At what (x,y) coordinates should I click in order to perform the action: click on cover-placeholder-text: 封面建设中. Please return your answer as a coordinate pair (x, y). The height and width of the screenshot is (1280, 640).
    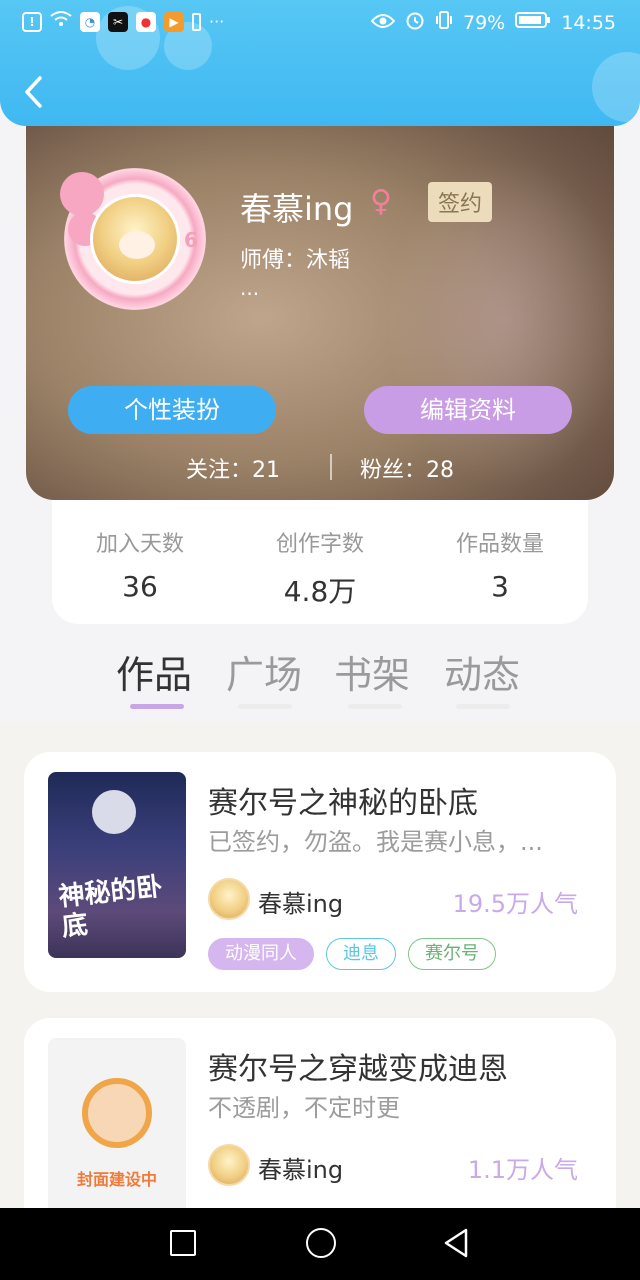
    Looking at the image, I should click on (116, 1179).